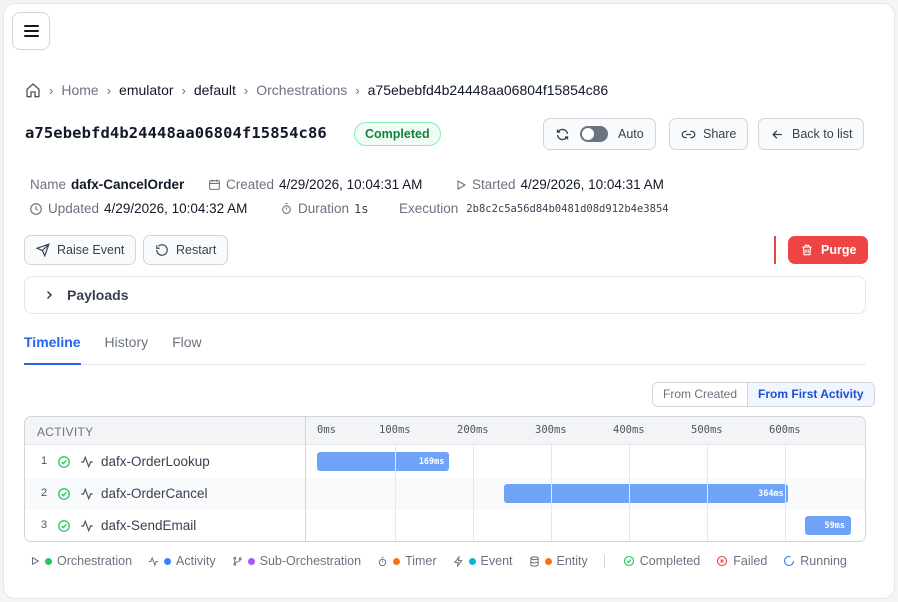 This screenshot has height=602, width=898. Describe the element at coordinates (567, 208) in the screenshot. I see `execution-value: 2b8c2c5a56d84b0481d08d912b4e3854` at that location.